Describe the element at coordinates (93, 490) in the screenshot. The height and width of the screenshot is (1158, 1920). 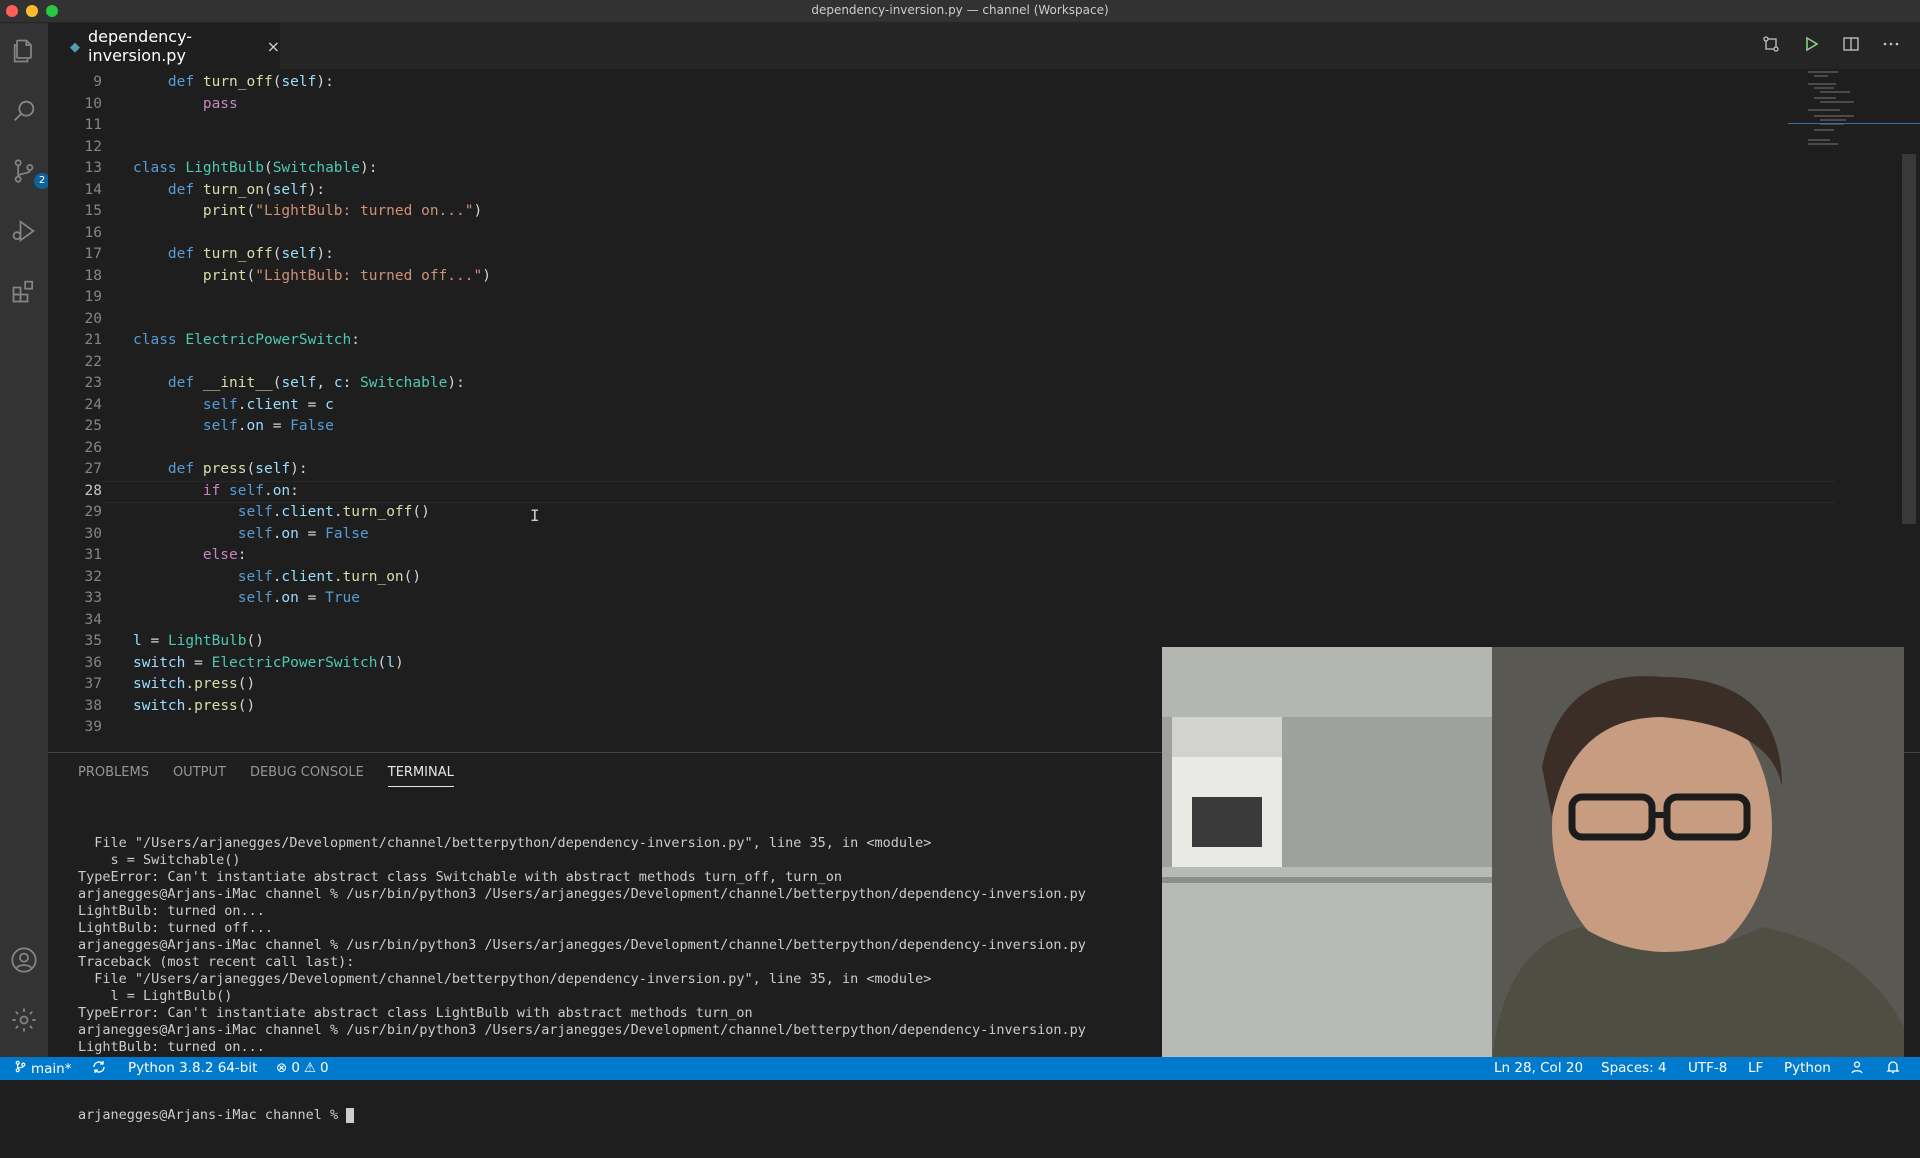
I see `line-number: 28` at that location.